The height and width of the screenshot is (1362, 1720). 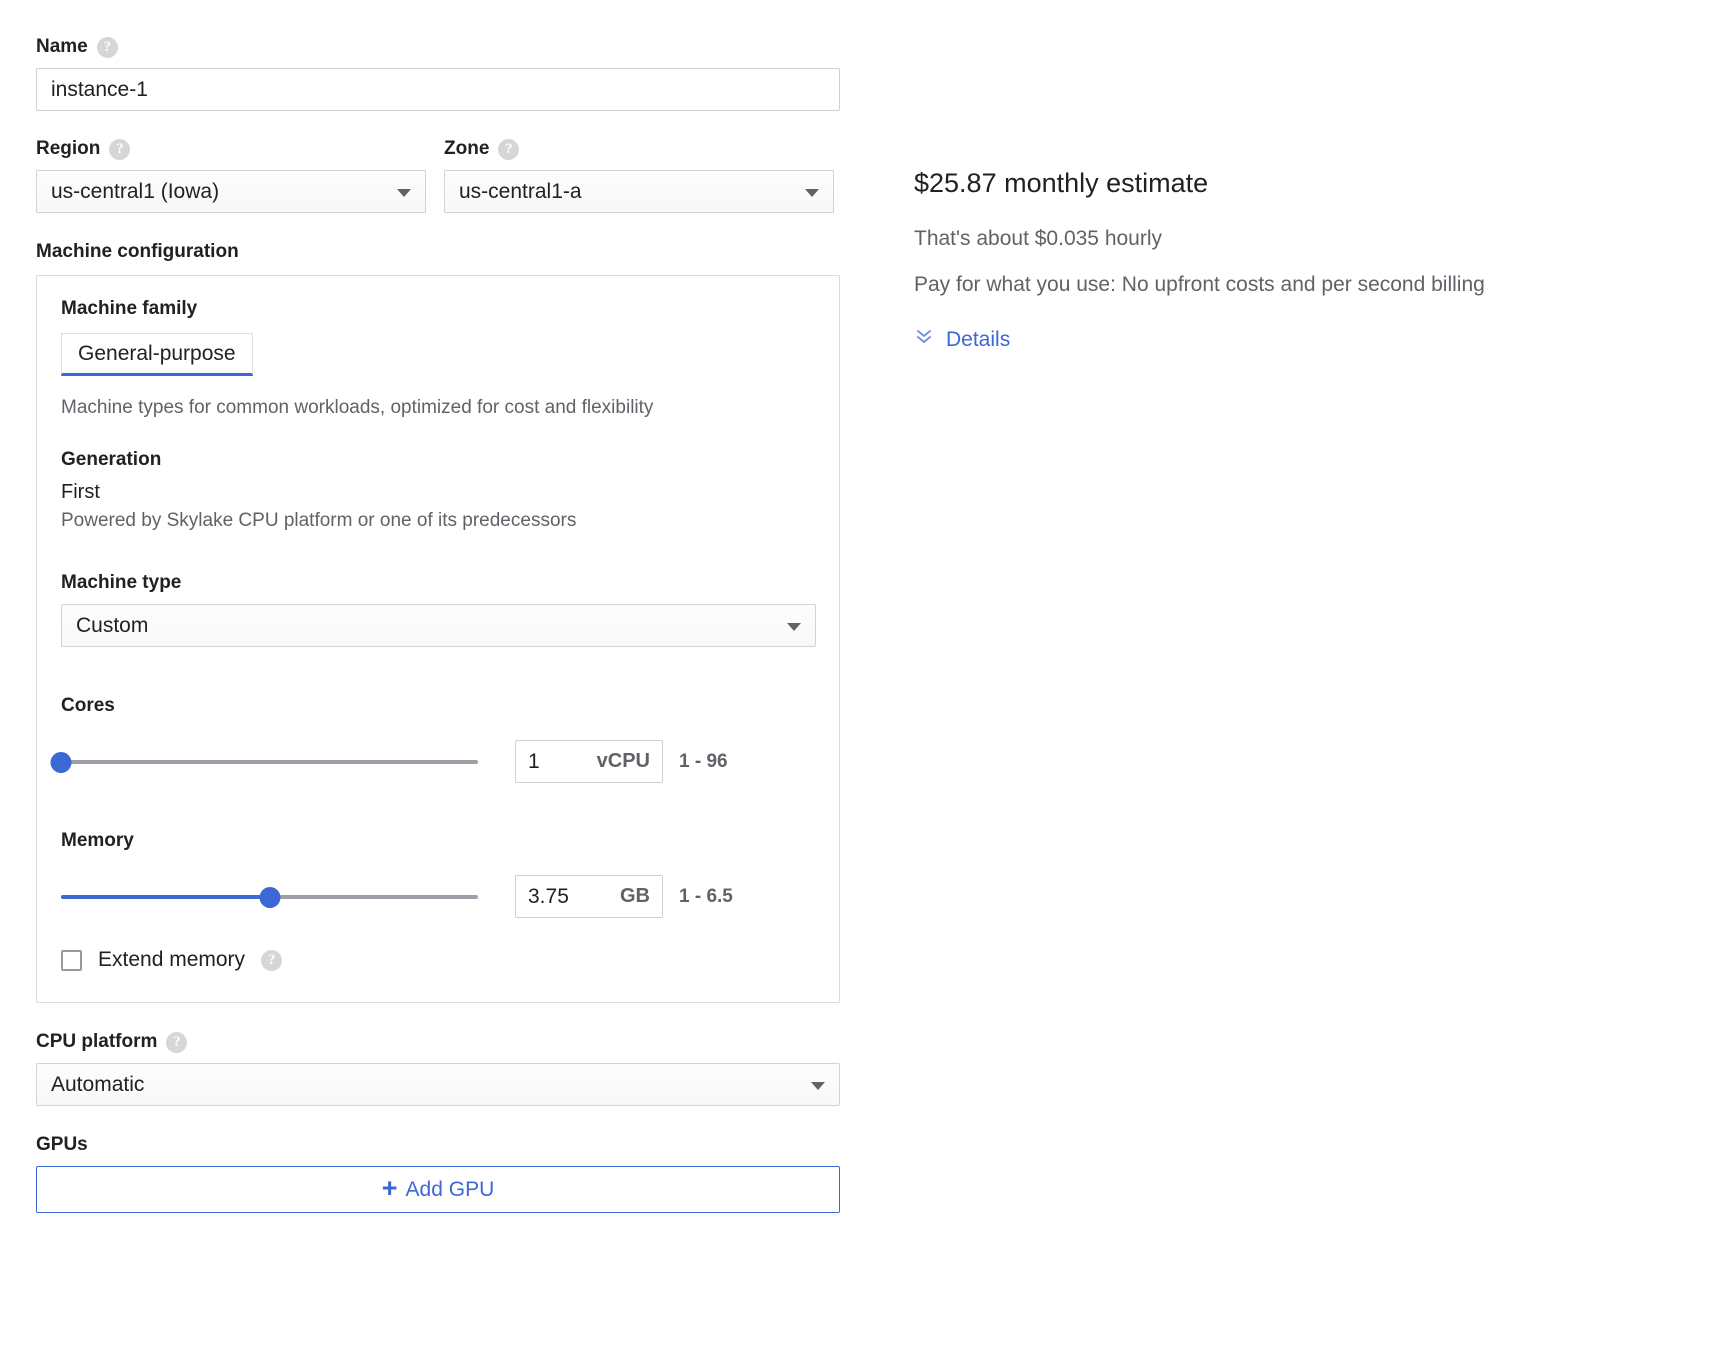 I want to click on name-input, so click(x=438, y=89).